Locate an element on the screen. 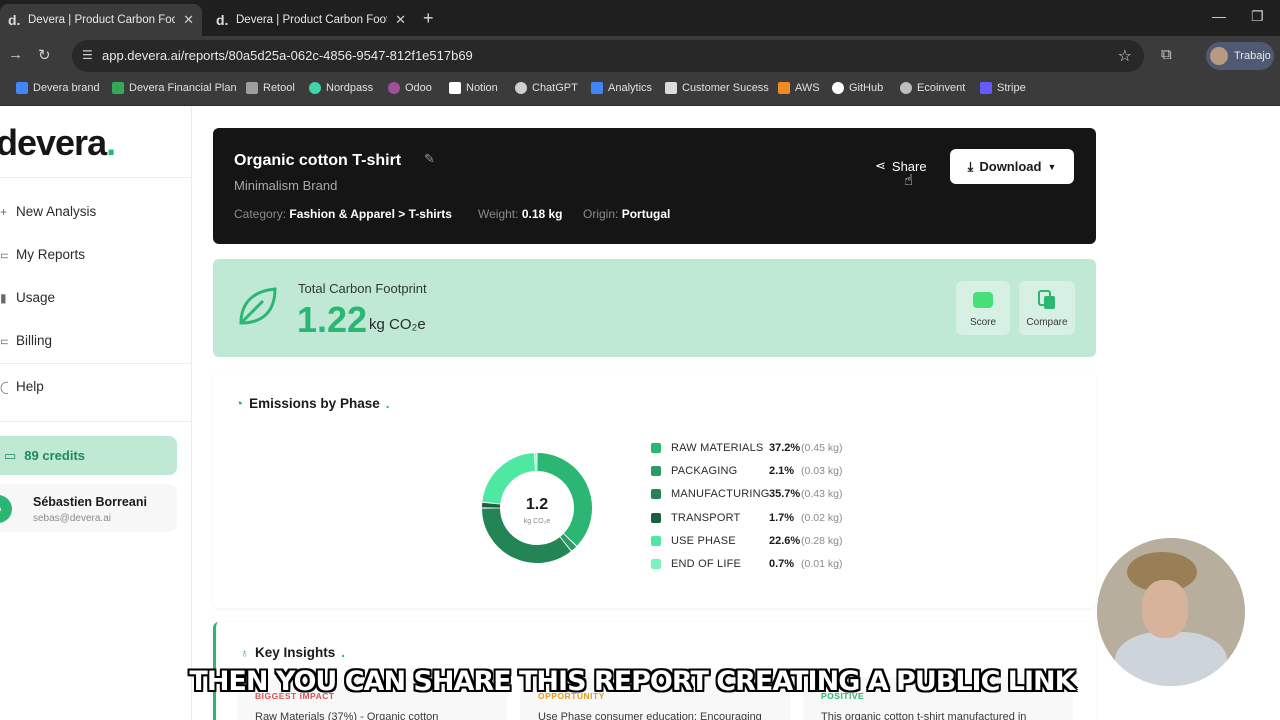 This screenshot has height=720, width=1280. customer-success-icon is located at coordinates (671, 88).